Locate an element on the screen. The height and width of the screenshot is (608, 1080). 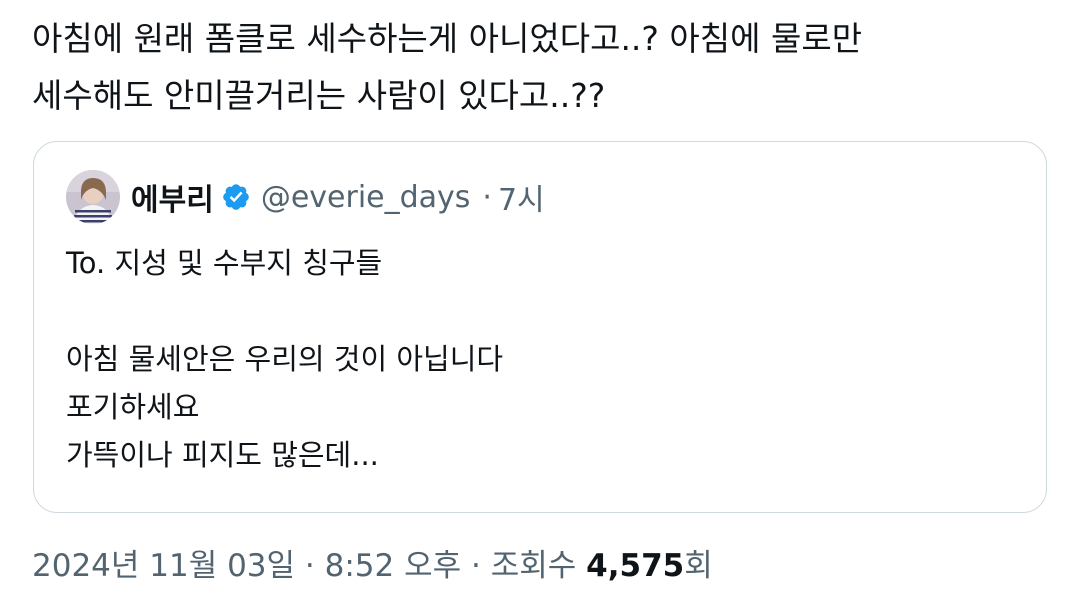
avatar is located at coordinates (93, 197).